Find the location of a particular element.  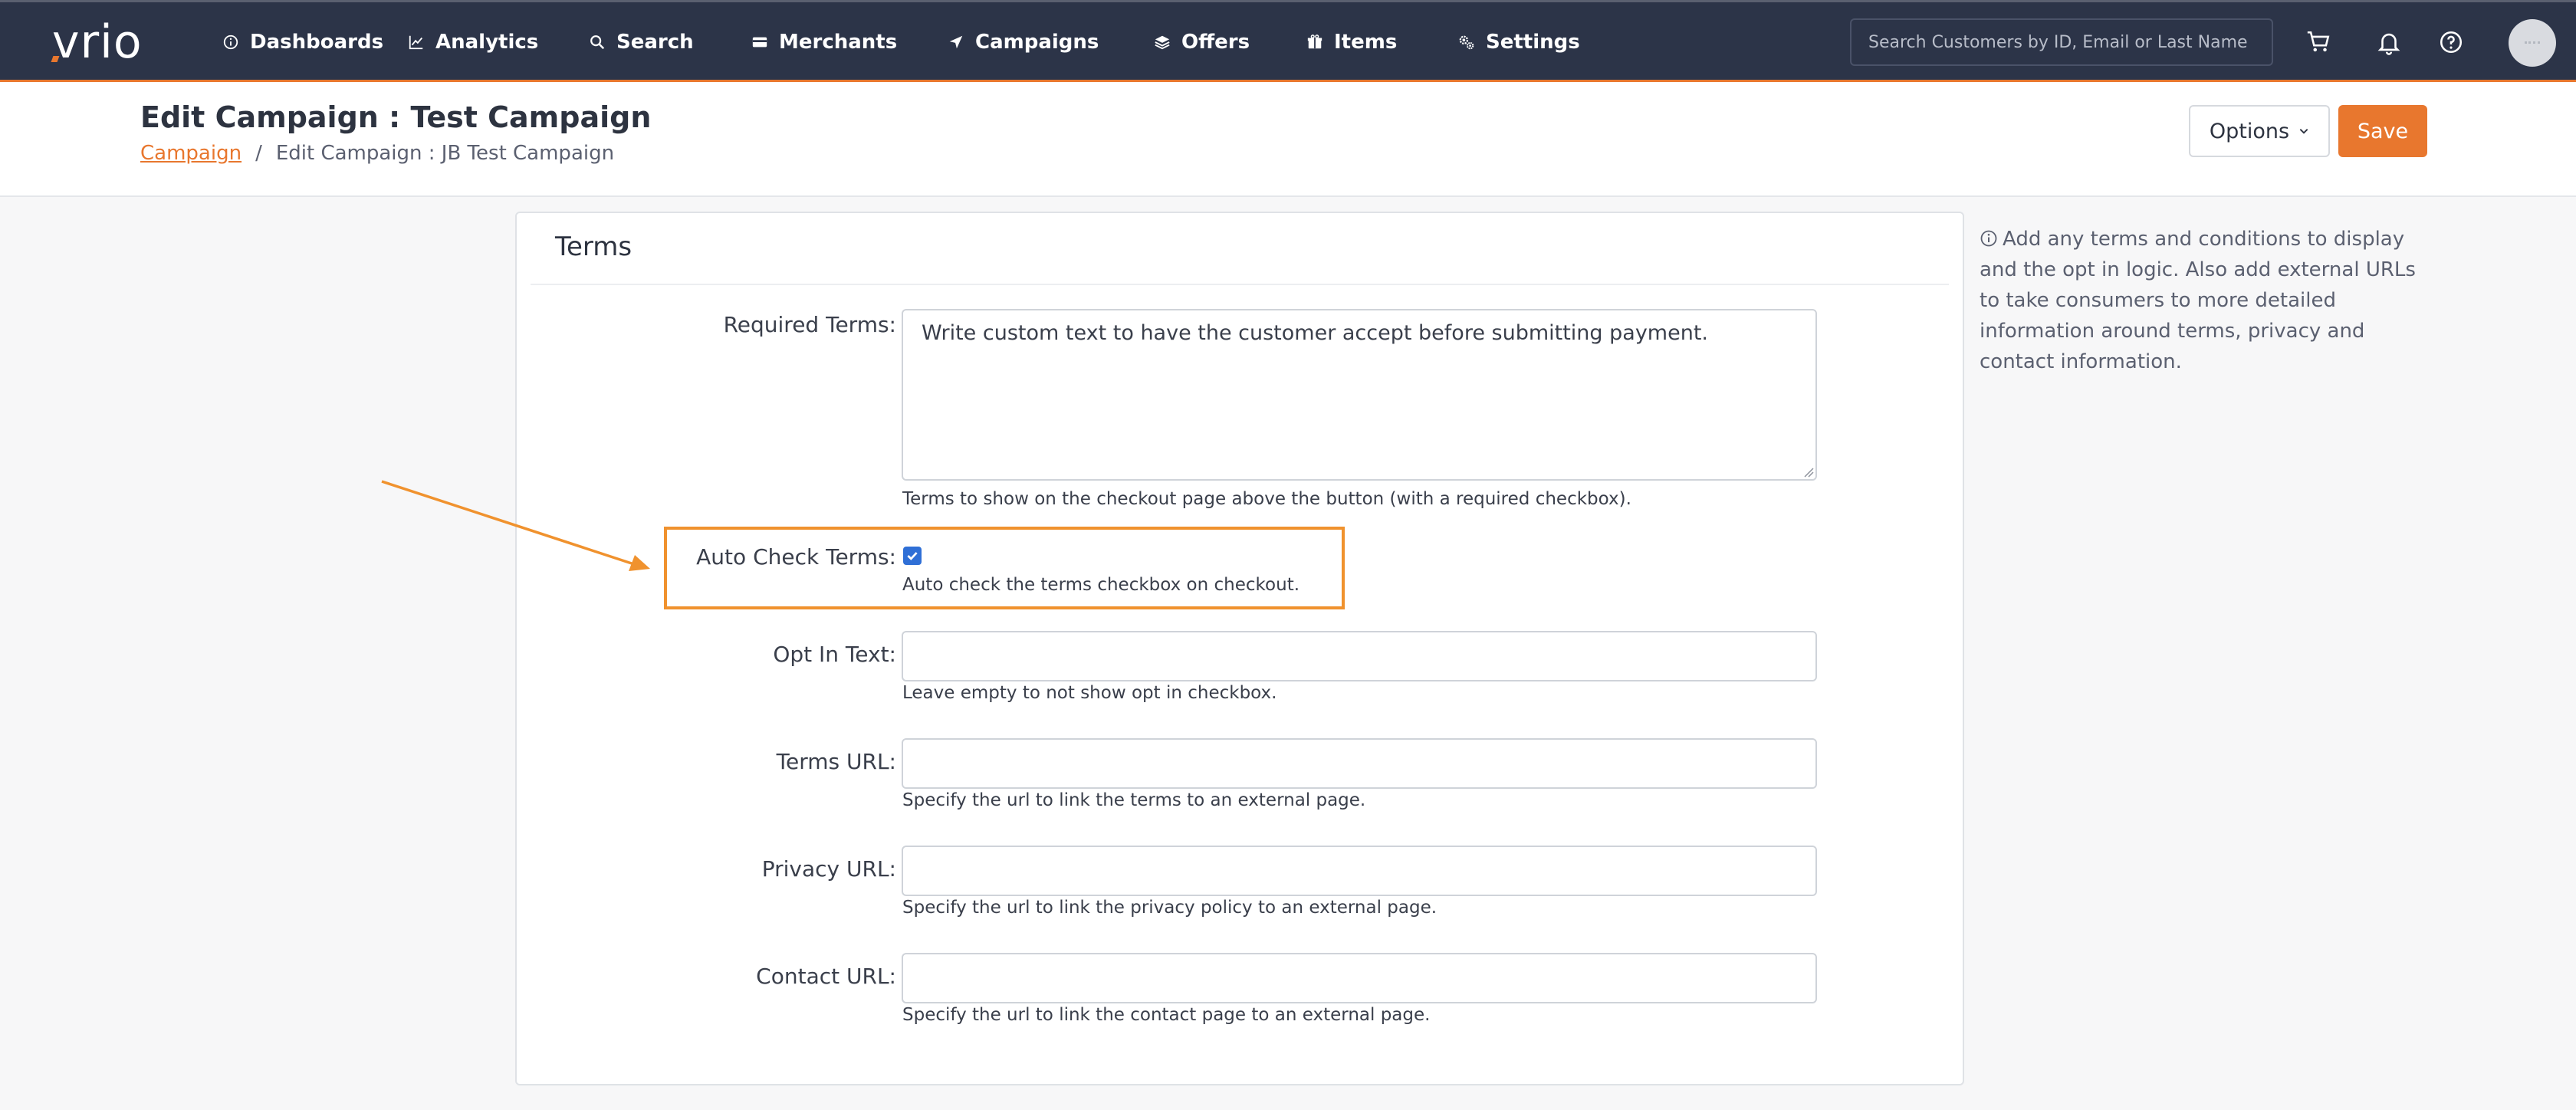

line-chart-icon is located at coordinates (416, 42).